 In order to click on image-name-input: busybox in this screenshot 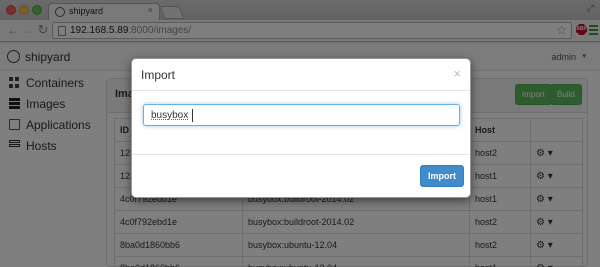, I will do `click(301, 115)`.